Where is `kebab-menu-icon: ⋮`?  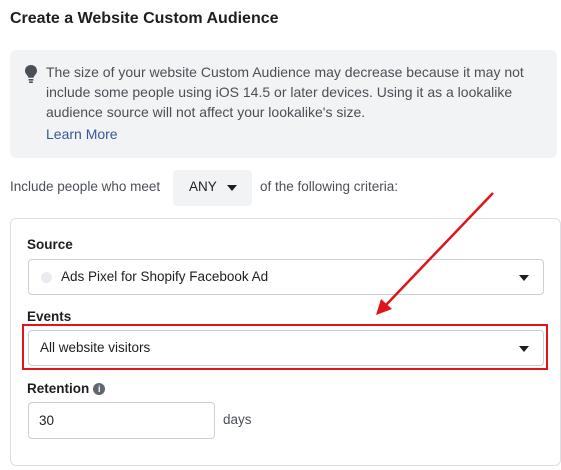 kebab-menu-icon: ⋮ is located at coordinates (557, 18).